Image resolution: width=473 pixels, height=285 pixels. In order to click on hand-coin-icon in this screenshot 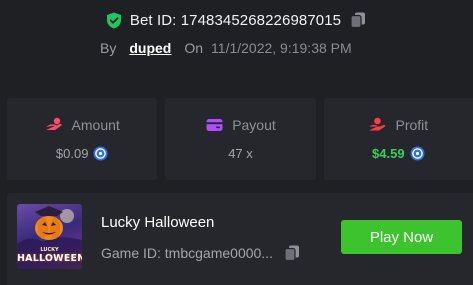, I will do `click(54, 125)`.